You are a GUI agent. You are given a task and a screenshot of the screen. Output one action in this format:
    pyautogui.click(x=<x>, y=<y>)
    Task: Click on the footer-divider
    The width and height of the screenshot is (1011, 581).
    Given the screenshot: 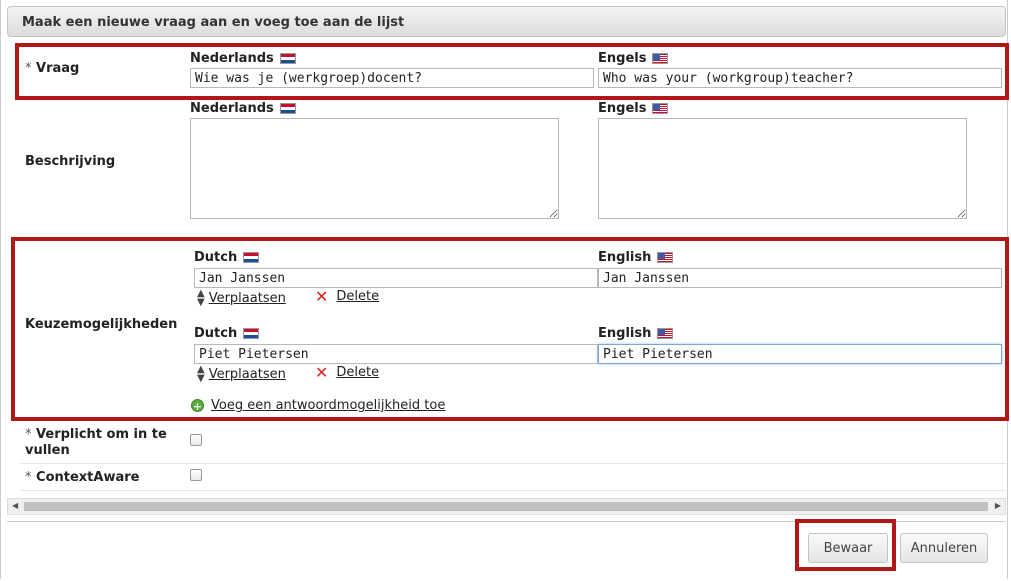 What is the action you would take?
    pyautogui.click(x=506, y=521)
    